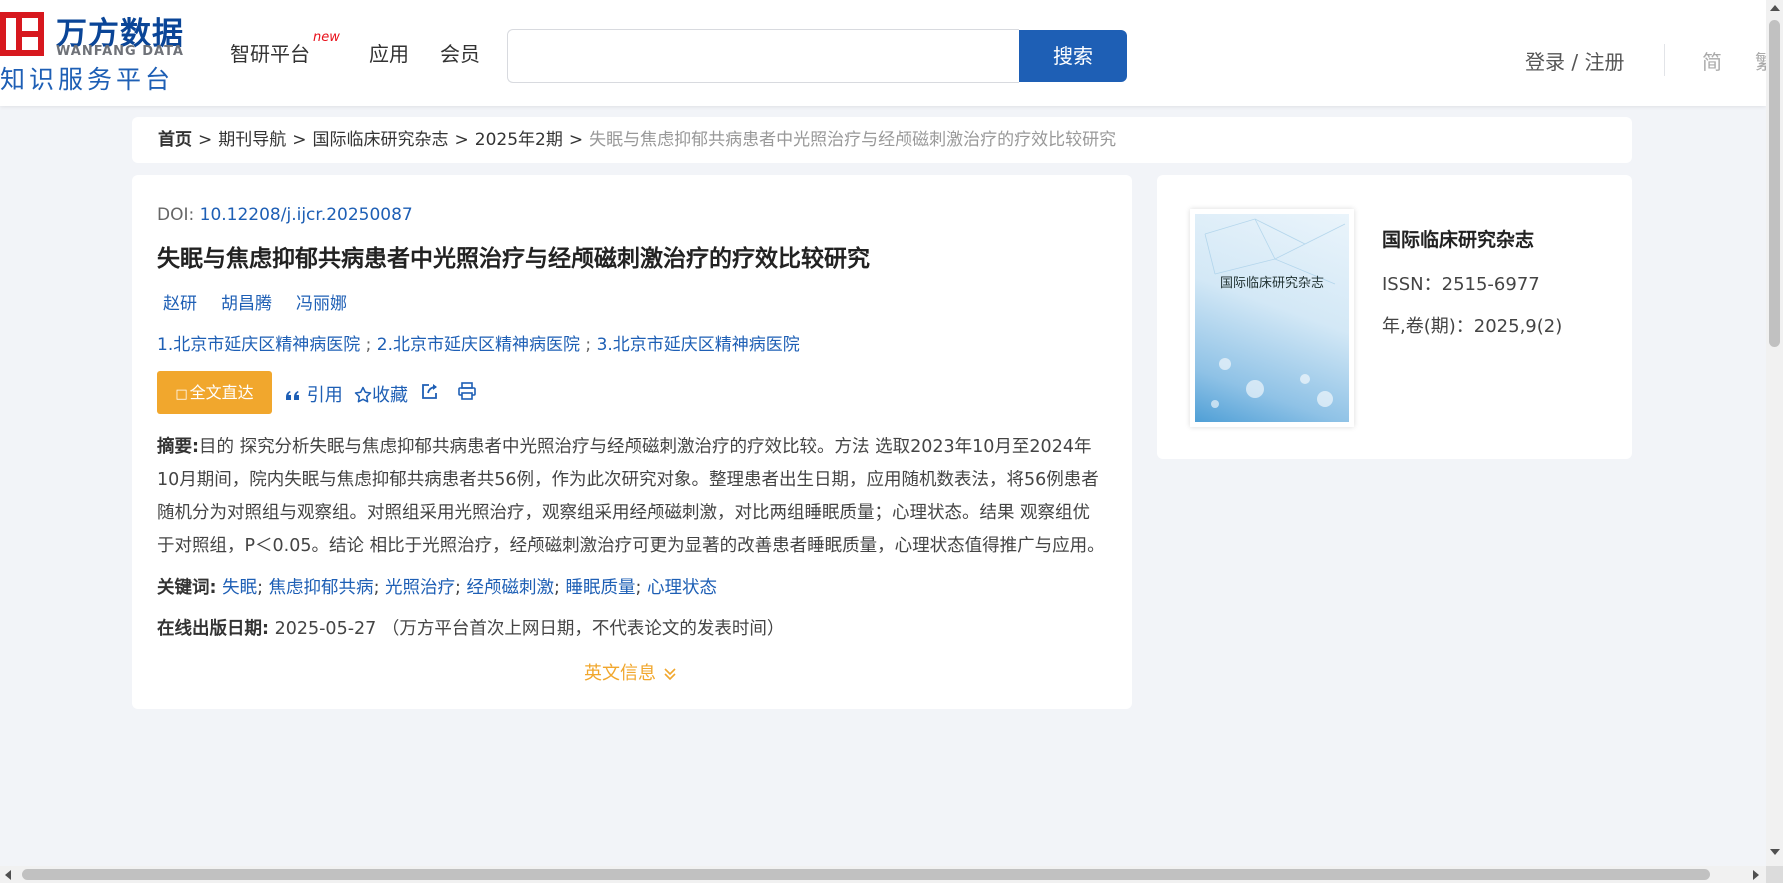  Describe the element at coordinates (698, 345) in the screenshot. I see `organization-link: 3.北京市延庆区精神病医院` at that location.